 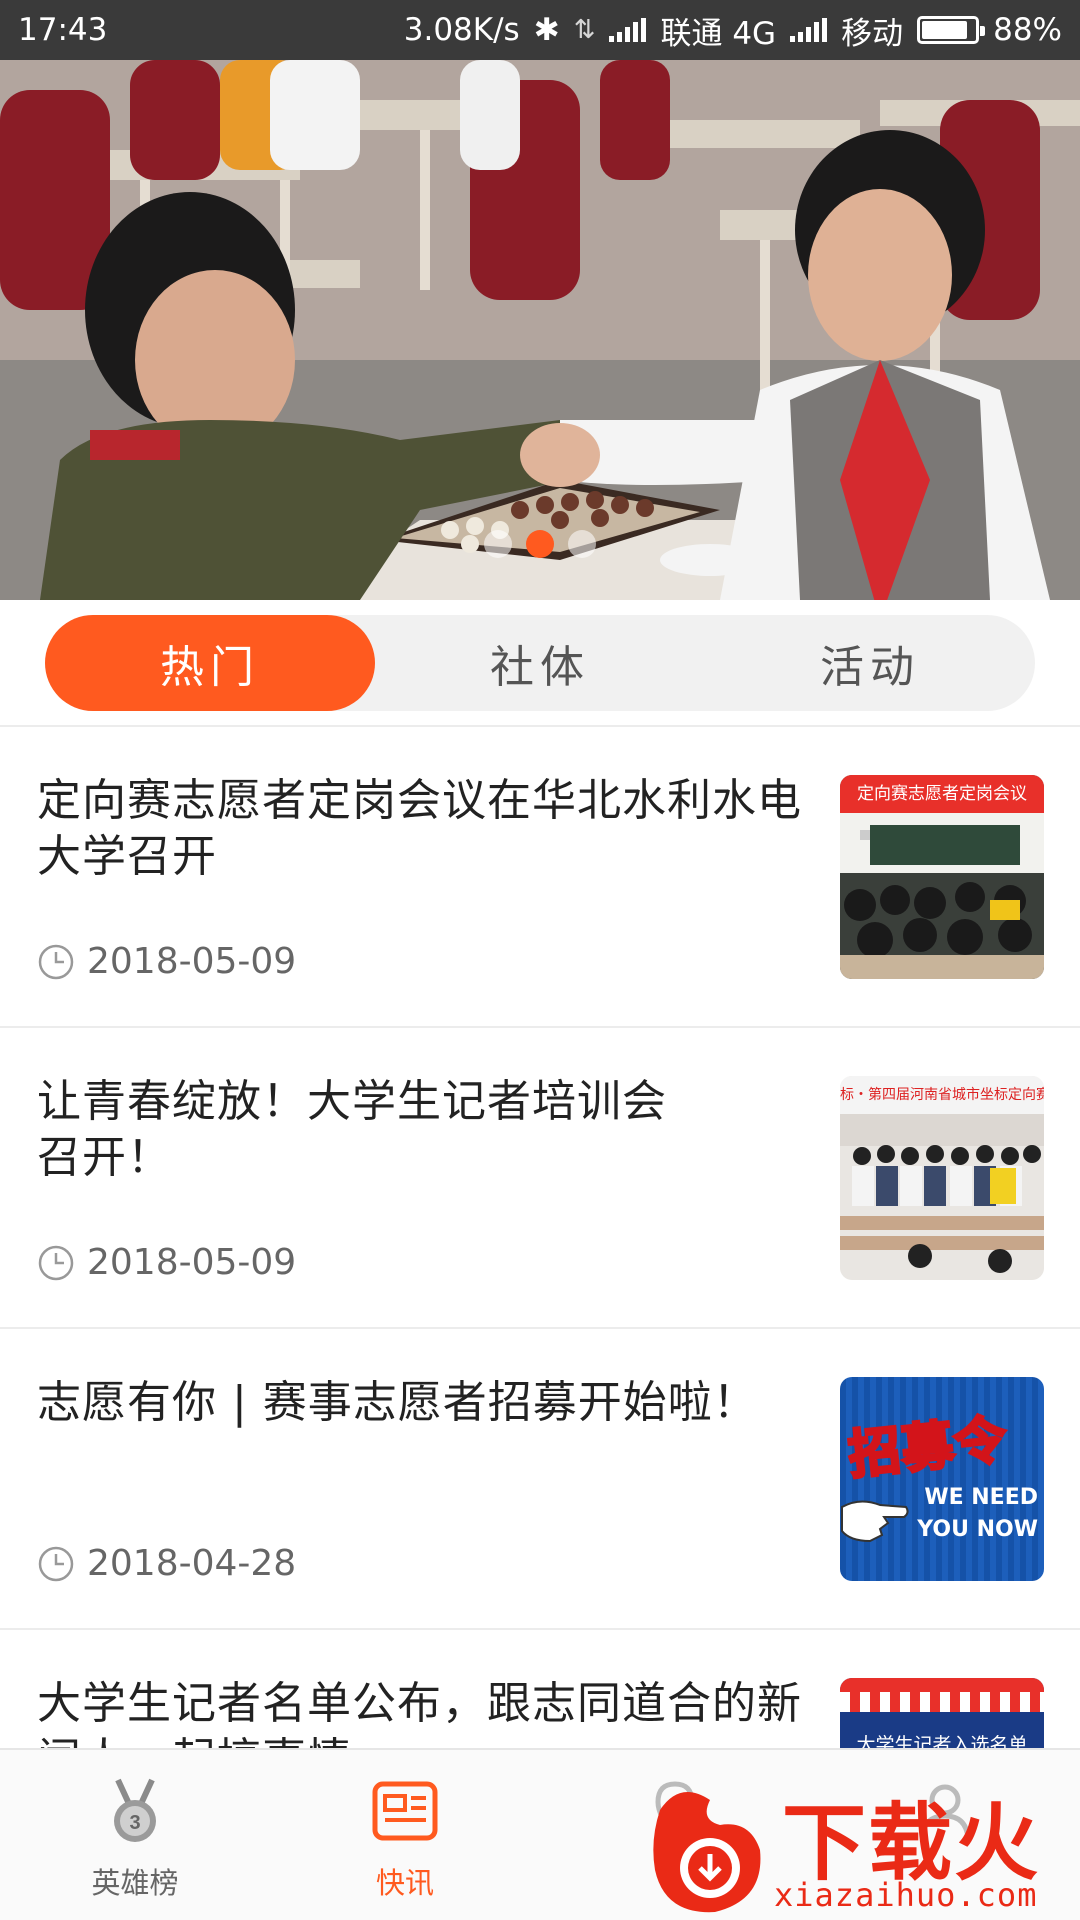 What do you see at coordinates (405, 1811) in the screenshot?
I see `news-icon` at bounding box center [405, 1811].